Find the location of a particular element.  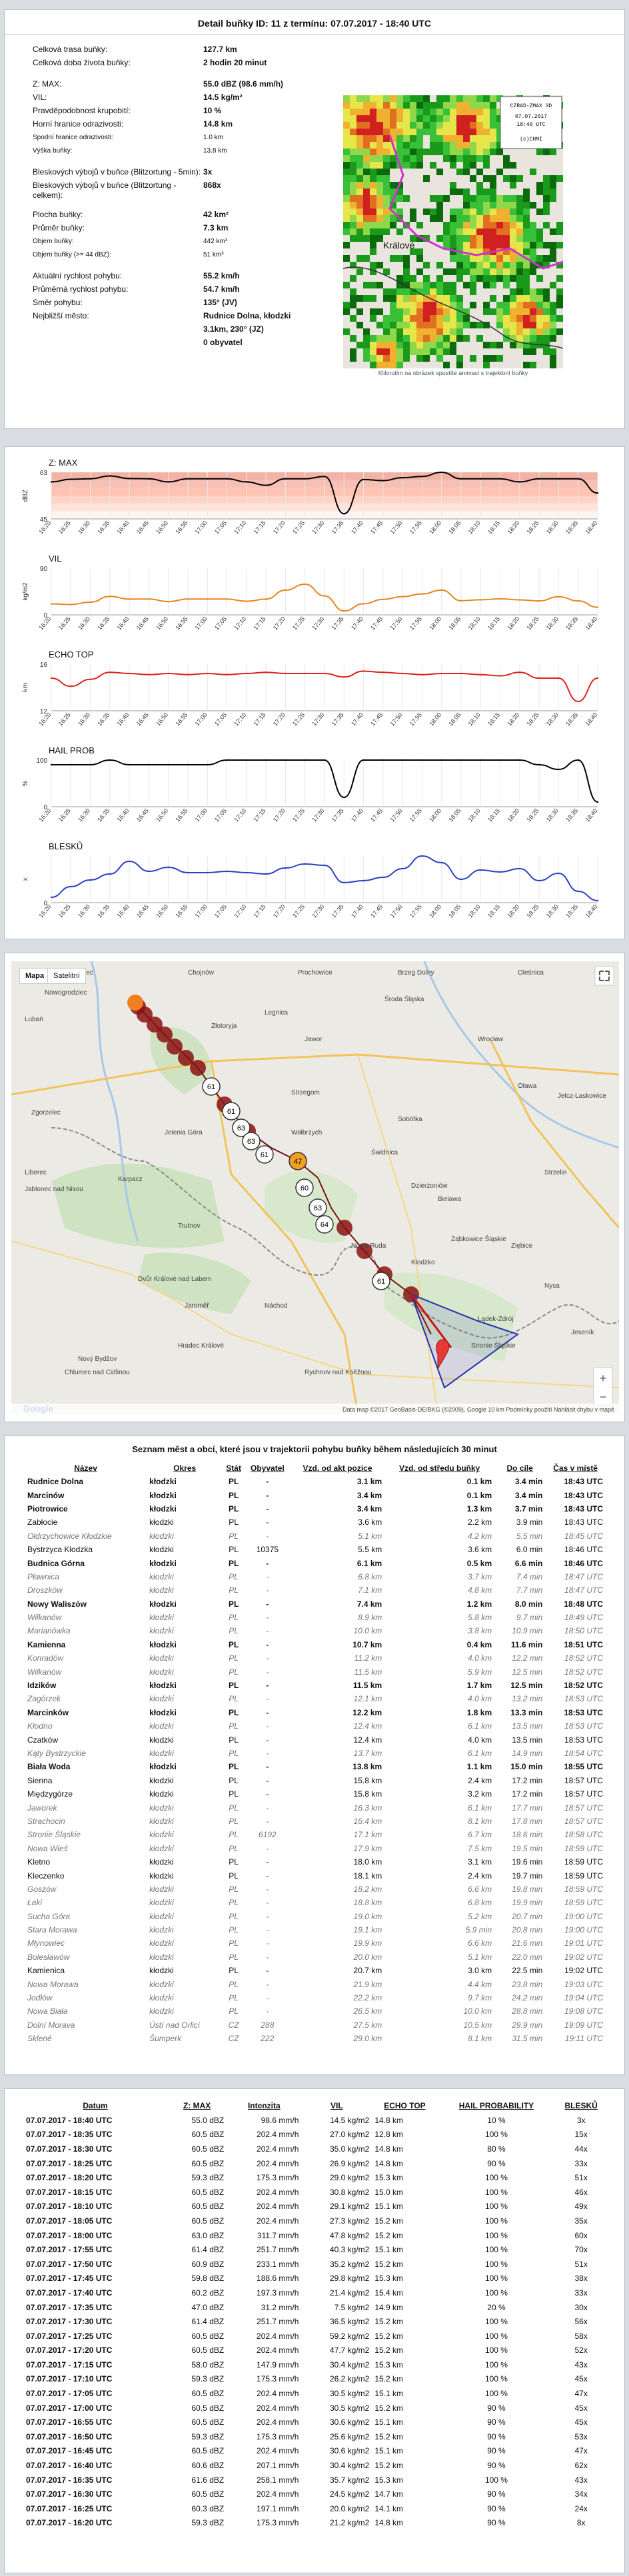

table-cell: 80 % is located at coordinates (496, 2149).